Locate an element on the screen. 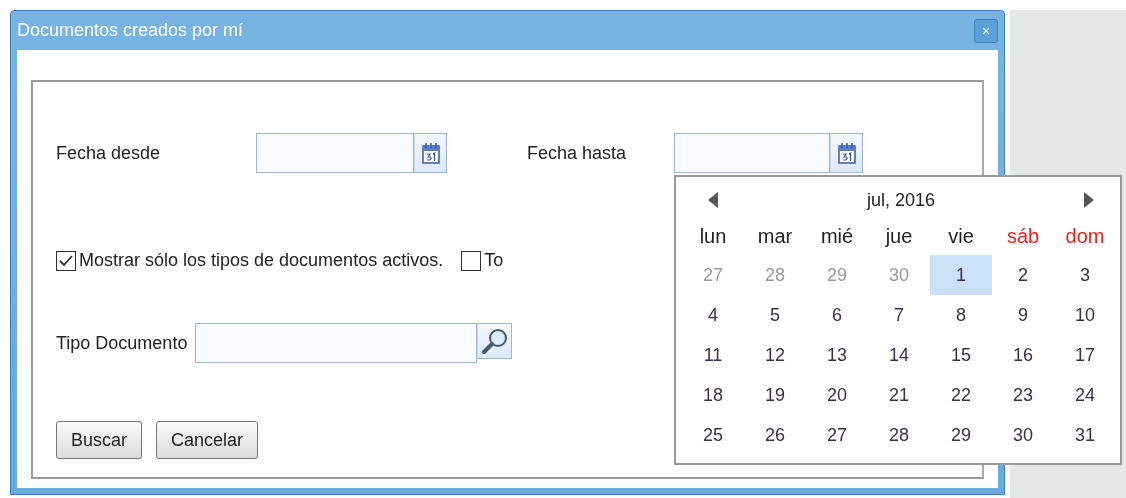 The height and width of the screenshot is (498, 1126). weekday-label: sáb is located at coordinates (1023, 236).